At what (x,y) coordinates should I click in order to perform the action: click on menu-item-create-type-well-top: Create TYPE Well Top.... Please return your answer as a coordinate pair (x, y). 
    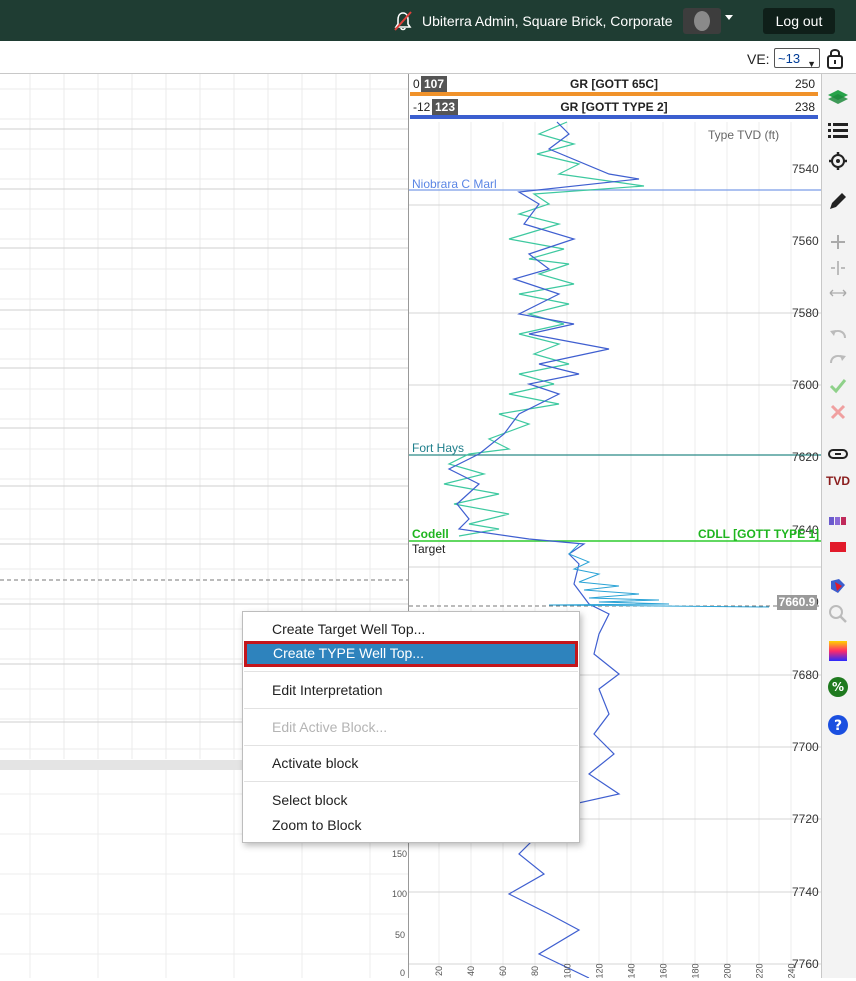
    Looking at the image, I should click on (411, 654).